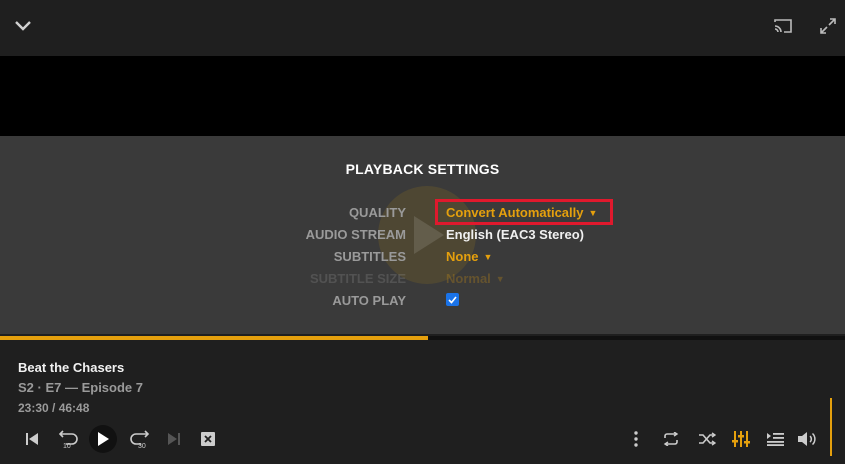 The width and height of the screenshot is (845, 464). Describe the element at coordinates (422, 279) in the screenshot. I see `subtitle-size-row: SUBTITLE SIZE Normal ▼` at that location.